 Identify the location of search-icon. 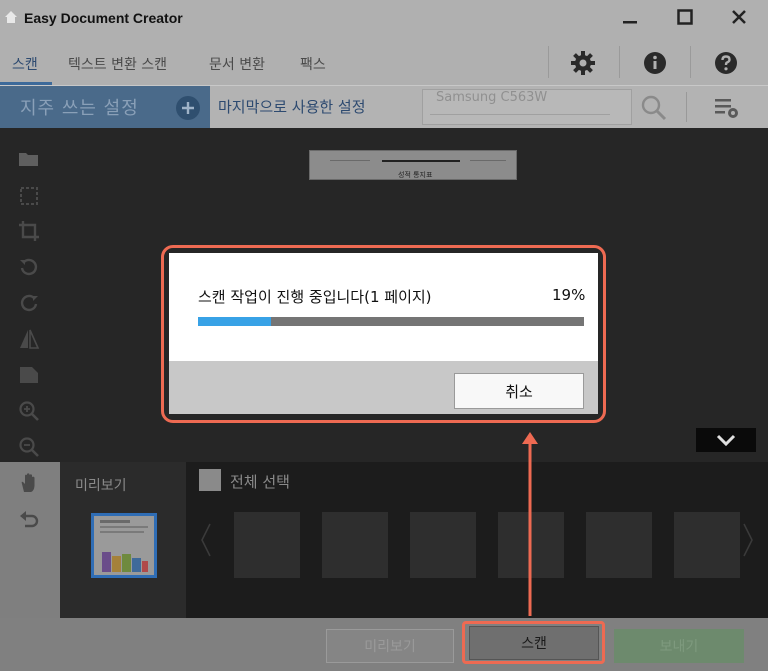
(654, 108).